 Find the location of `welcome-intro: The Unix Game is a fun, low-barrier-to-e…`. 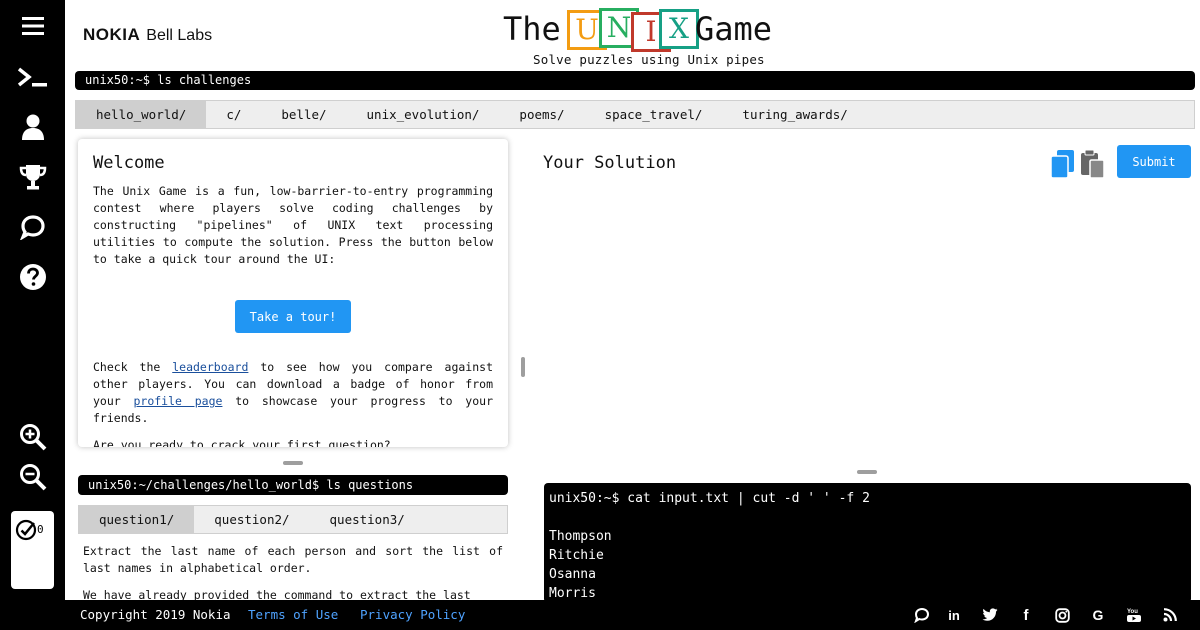

welcome-intro: The Unix Game is a fun, low-barrier-to-e… is located at coordinates (293, 225).